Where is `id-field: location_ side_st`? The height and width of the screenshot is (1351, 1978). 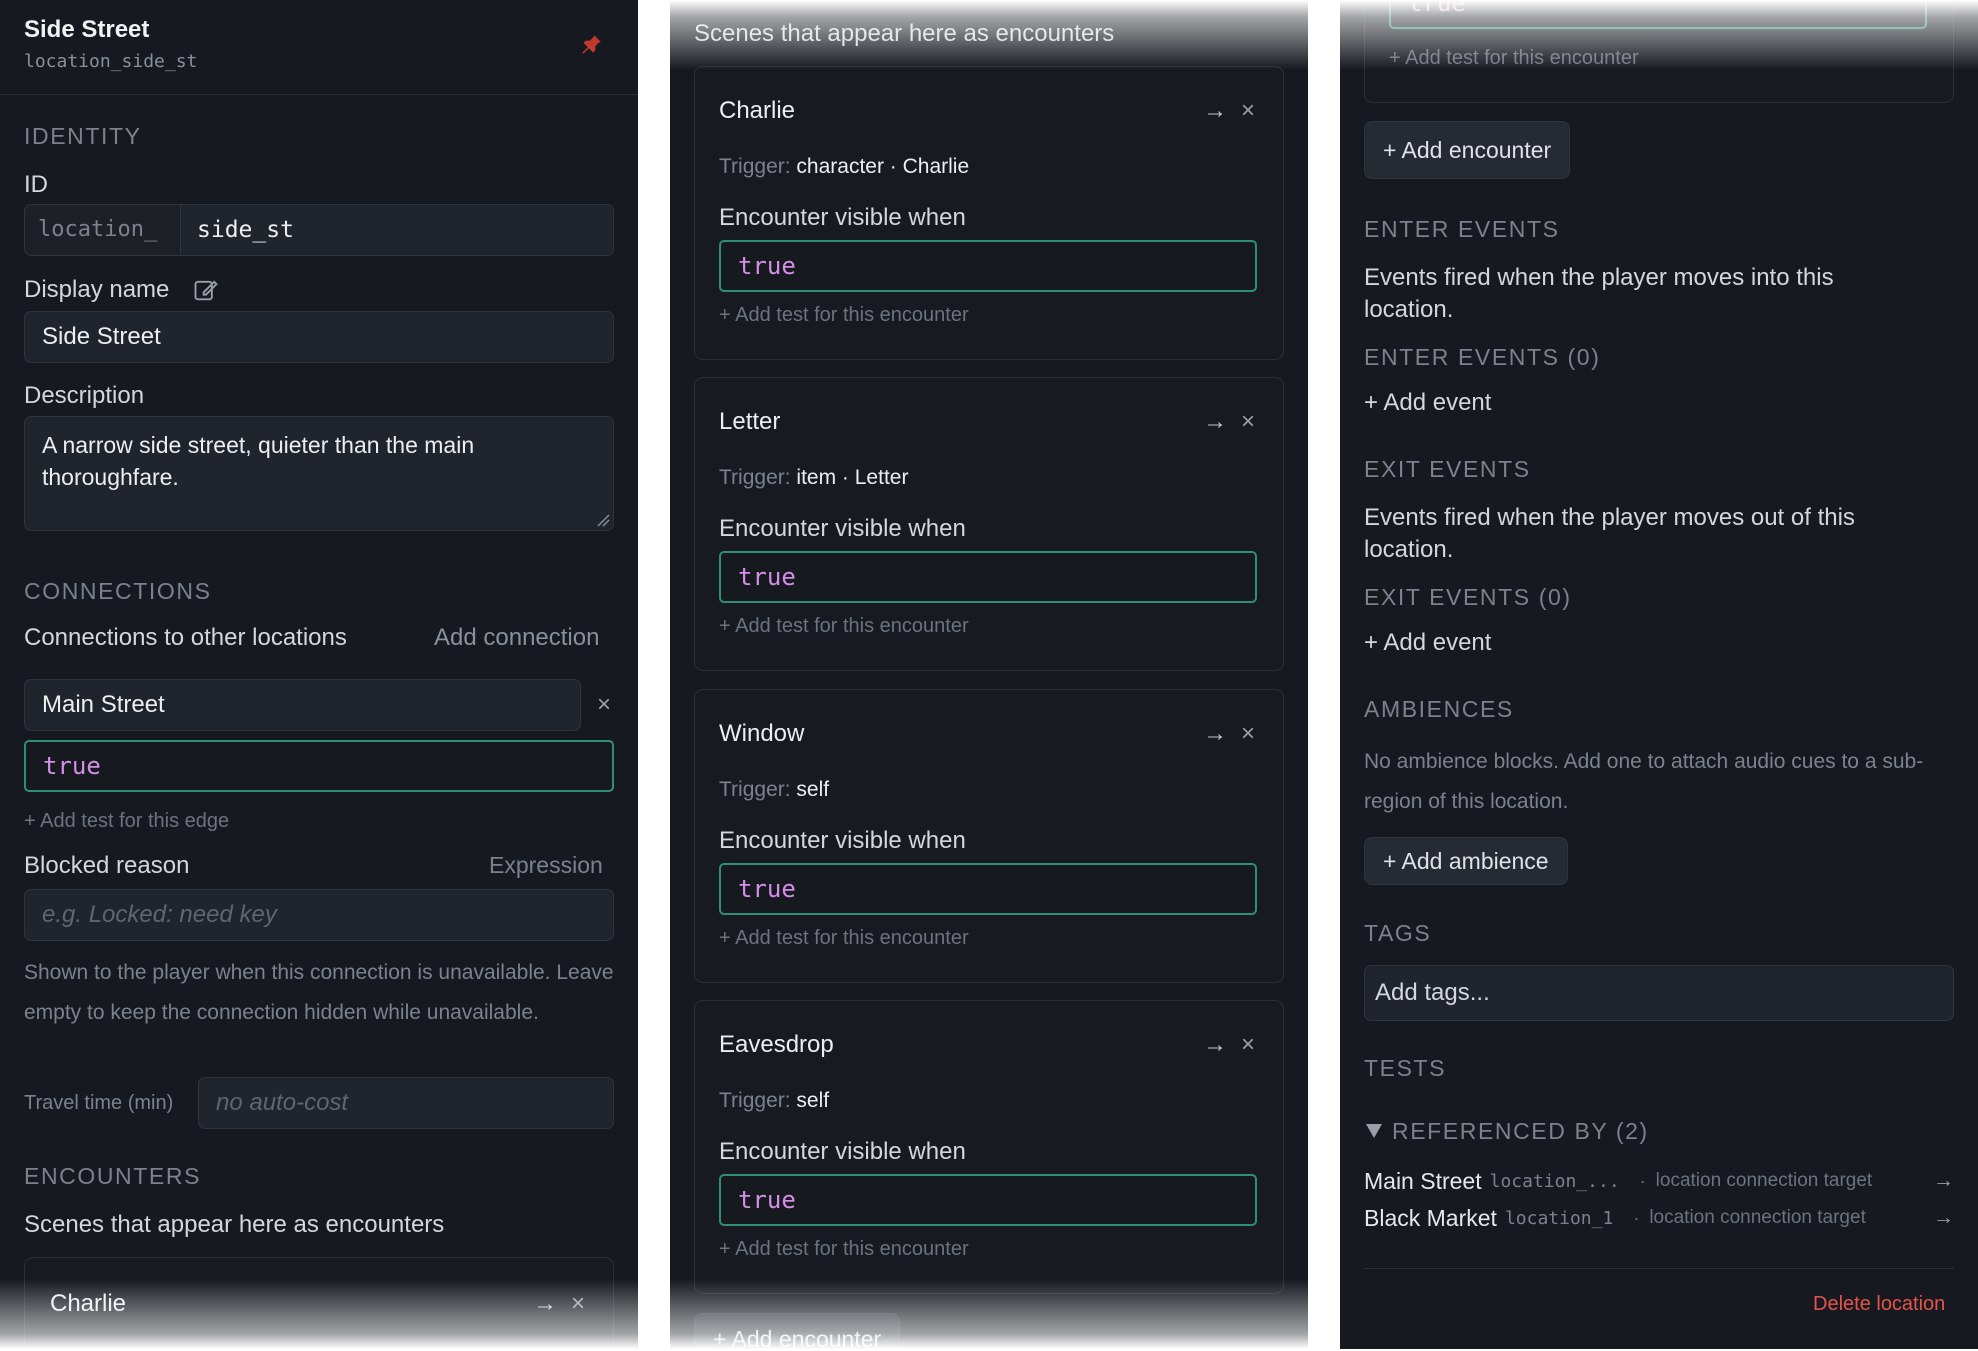
id-field: location_ side_st is located at coordinates (319, 230).